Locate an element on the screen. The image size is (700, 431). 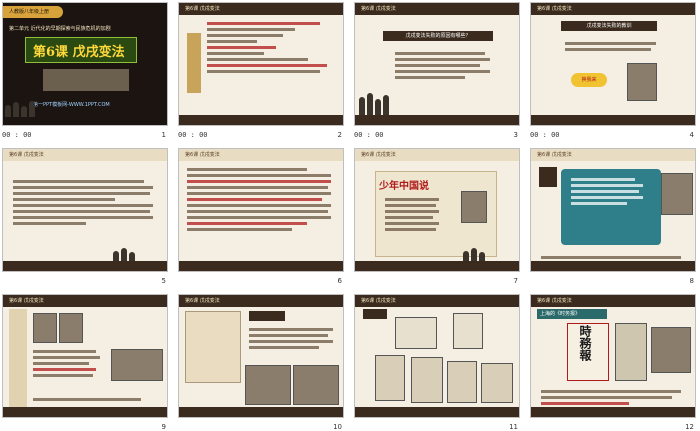
slide-thumbnail: 第6课 戊戌变法 少年中国说 7 is located at coordinates (437, 215).